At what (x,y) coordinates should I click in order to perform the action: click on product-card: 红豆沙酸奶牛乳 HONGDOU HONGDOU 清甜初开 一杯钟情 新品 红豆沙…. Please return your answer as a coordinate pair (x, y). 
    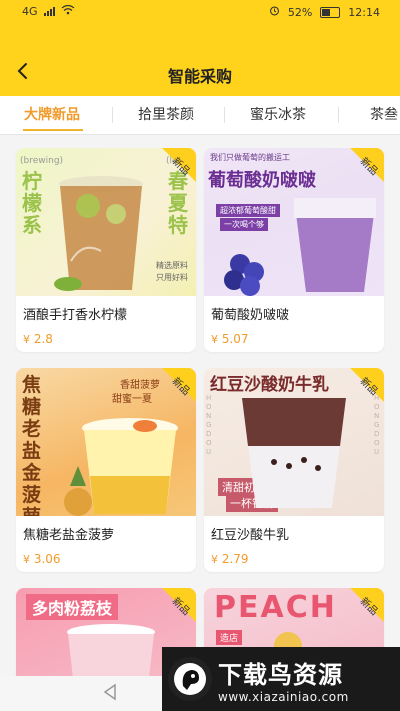
    Looking at the image, I should click on (294, 470).